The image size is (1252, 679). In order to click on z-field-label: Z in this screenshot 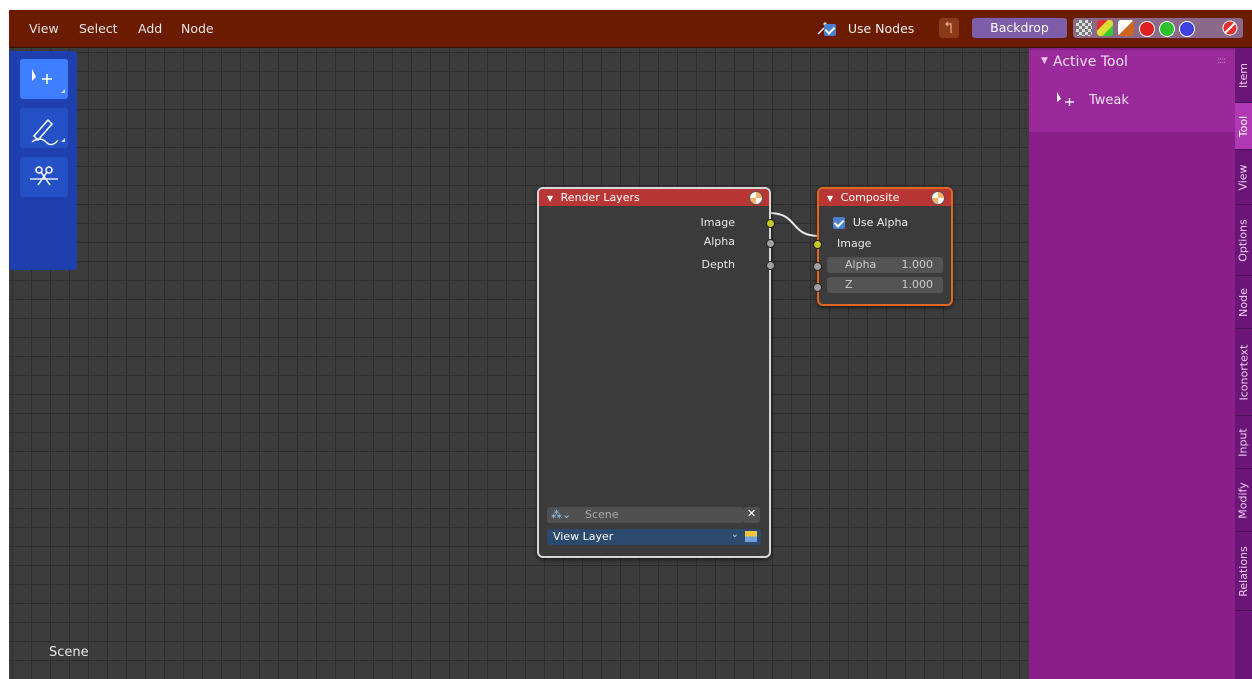, I will do `click(849, 284)`.